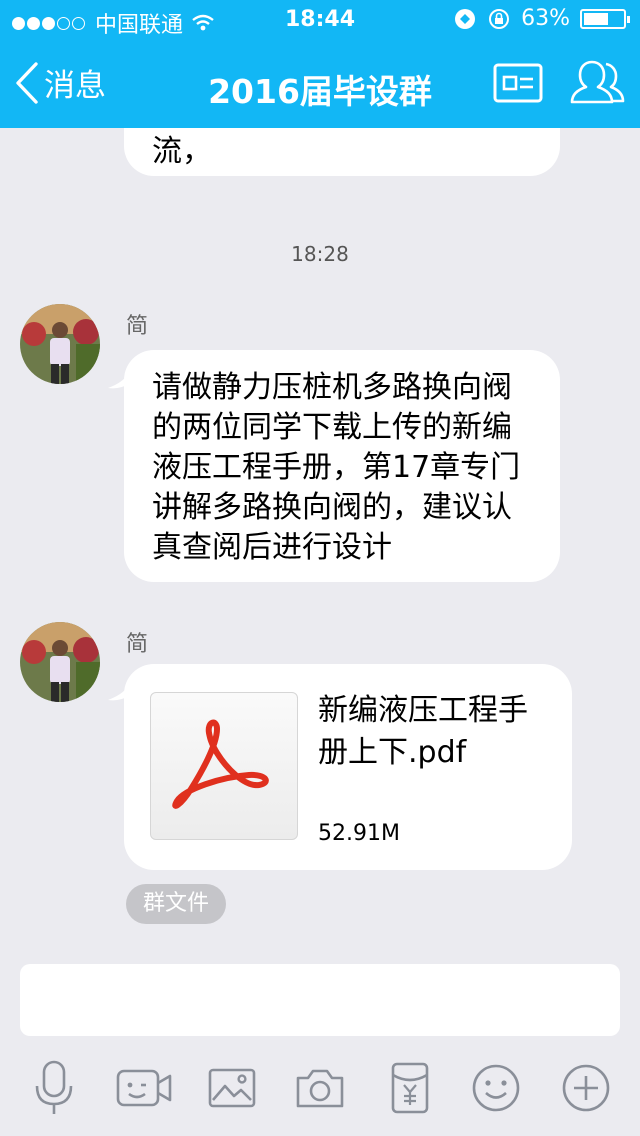 This screenshot has height=1136, width=640. What do you see at coordinates (359, 833) in the screenshot?
I see `file-size: 52.91M` at bounding box center [359, 833].